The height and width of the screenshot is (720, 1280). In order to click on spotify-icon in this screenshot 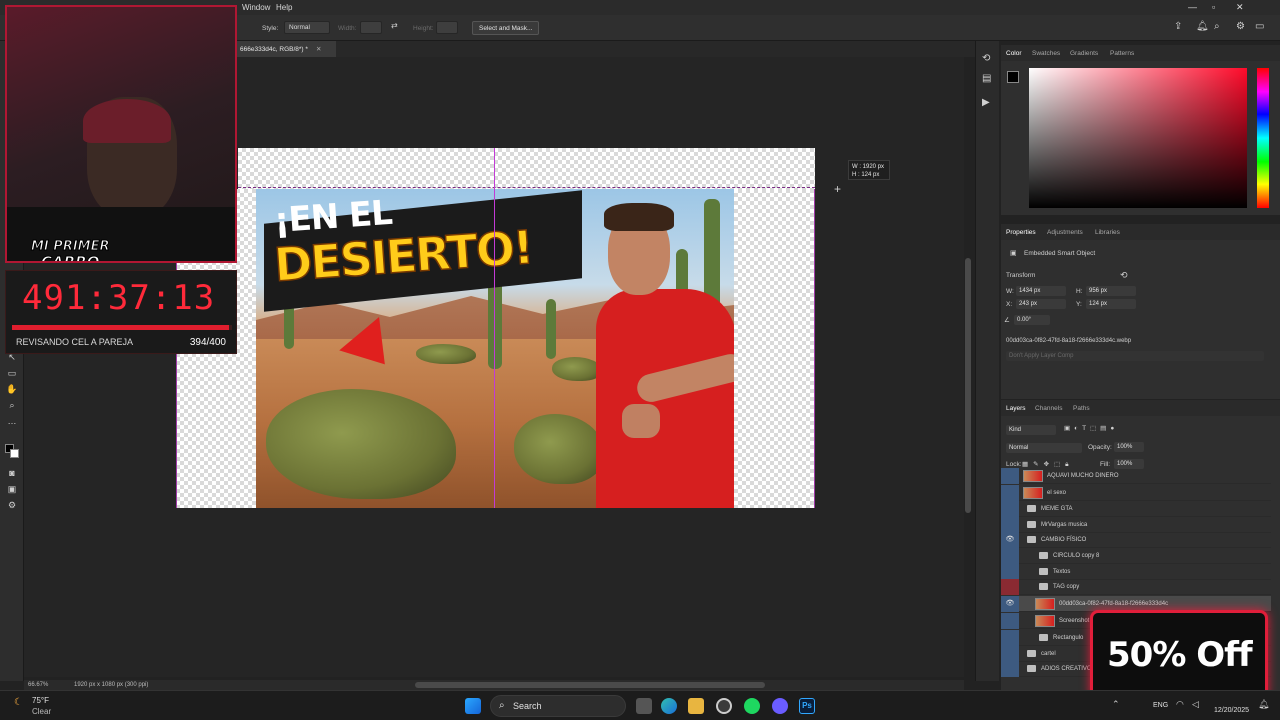, I will do `click(752, 706)`.